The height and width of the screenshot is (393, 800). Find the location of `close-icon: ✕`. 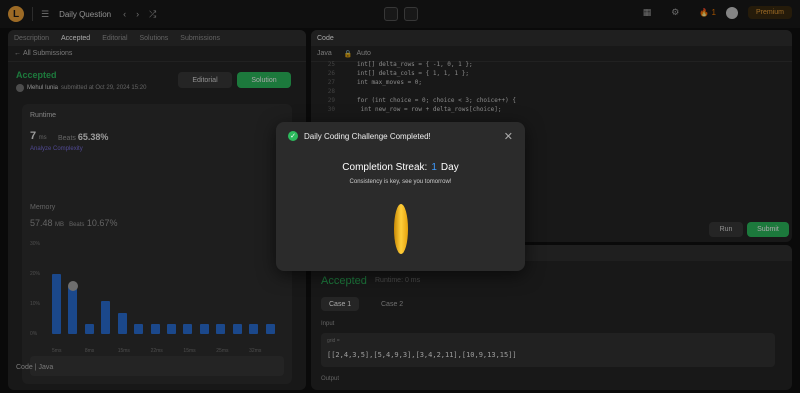

close-icon: ✕ is located at coordinates (508, 136).